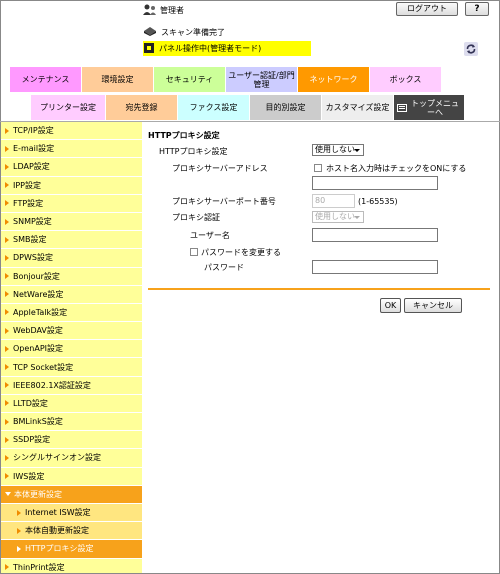 Image resolution: width=500 pixels, height=574 pixels. Describe the element at coordinates (241, 252) in the screenshot. I see `change-password-label: パスワードを変更する` at that location.